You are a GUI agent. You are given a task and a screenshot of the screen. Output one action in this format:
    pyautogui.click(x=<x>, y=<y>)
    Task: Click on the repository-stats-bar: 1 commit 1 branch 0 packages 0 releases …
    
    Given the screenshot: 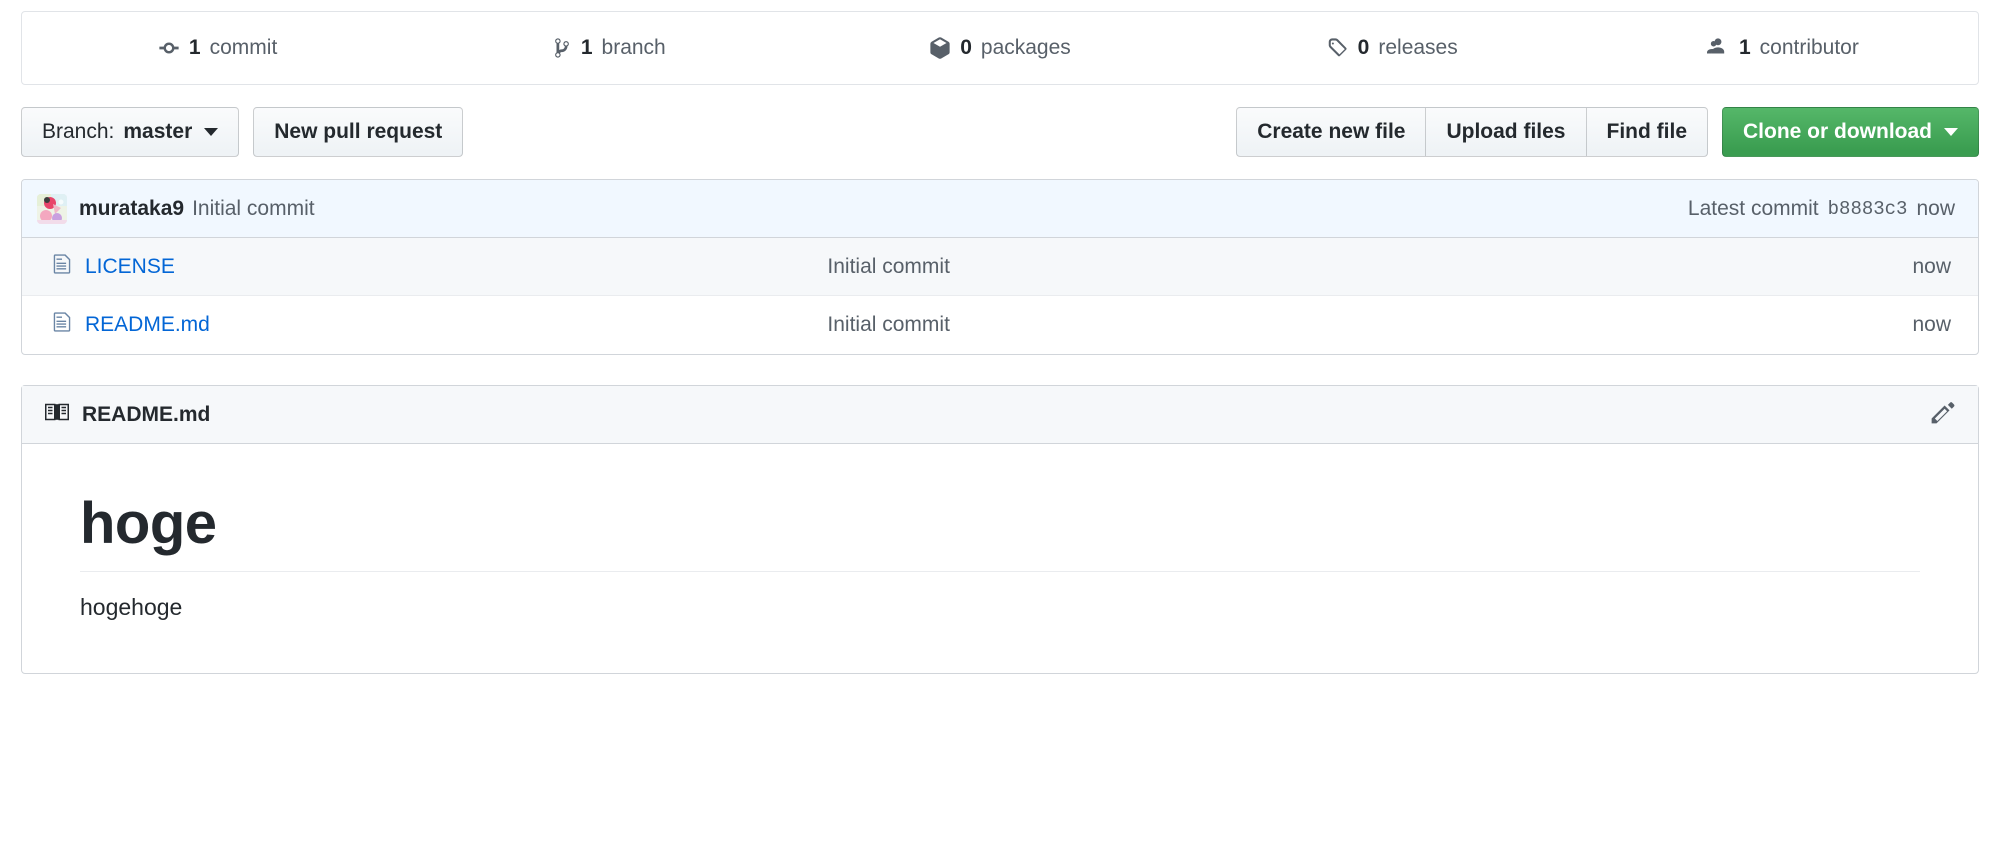 What is the action you would take?
    pyautogui.click(x=1000, y=48)
    